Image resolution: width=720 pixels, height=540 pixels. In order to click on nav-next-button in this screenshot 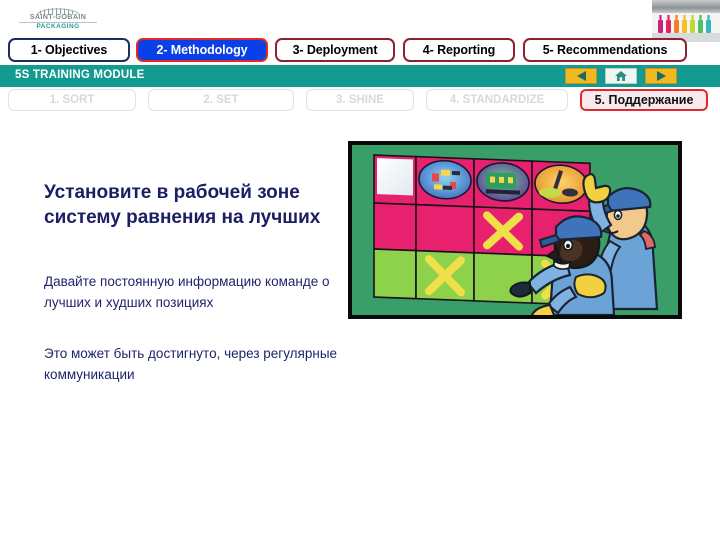, I will do `click(661, 76)`.